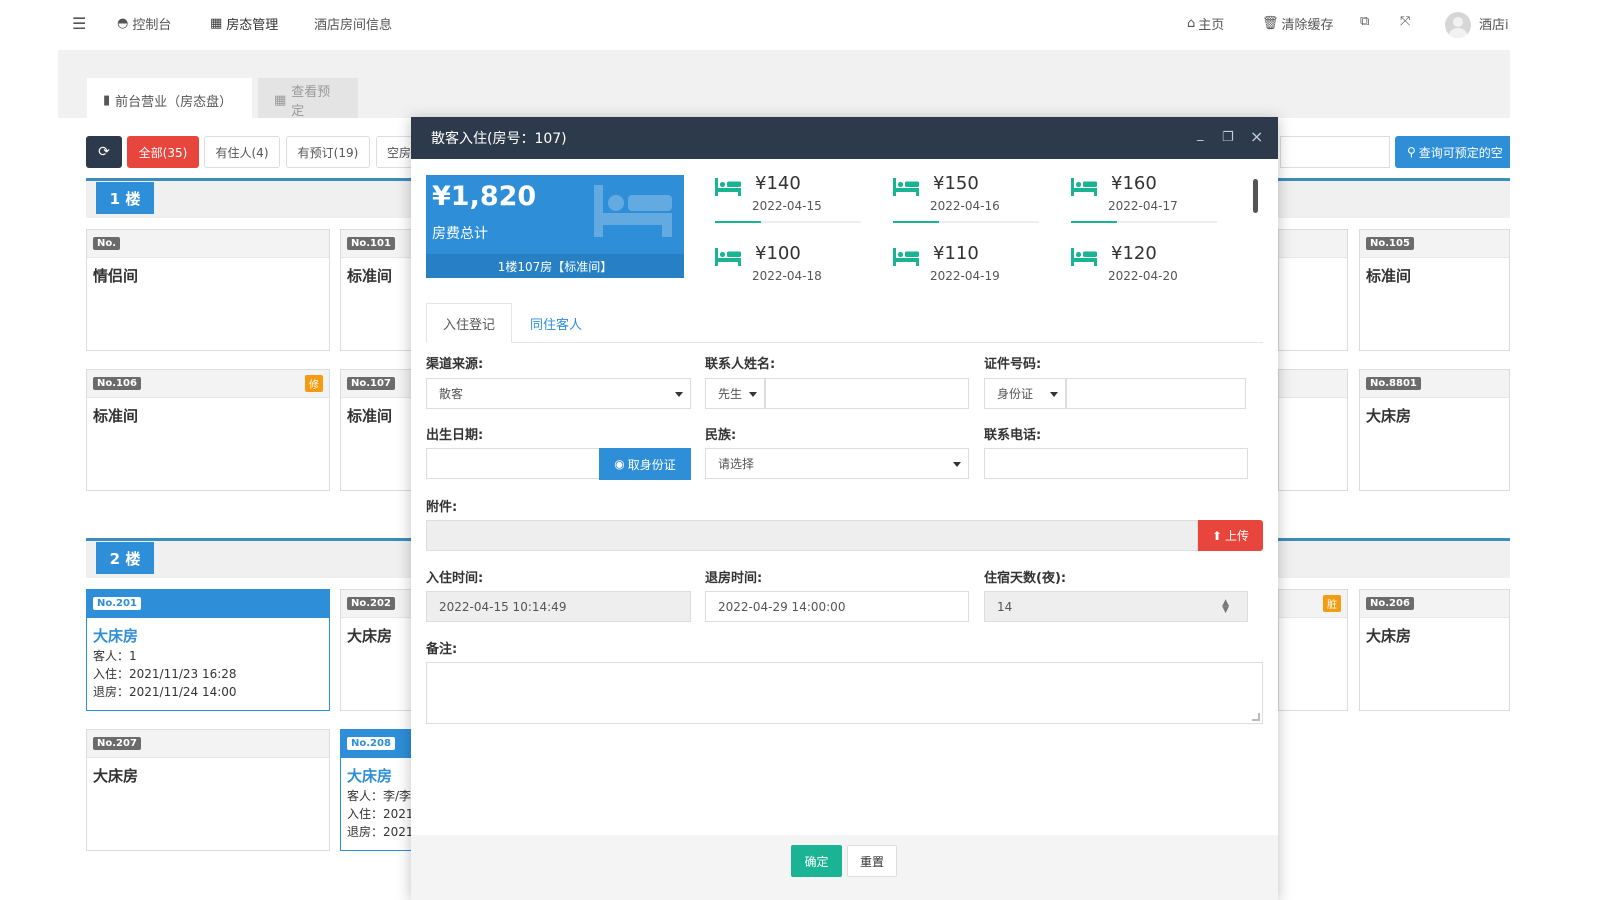 The width and height of the screenshot is (1600, 900). I want to click on room-number: No.206, so click(1390, 603).